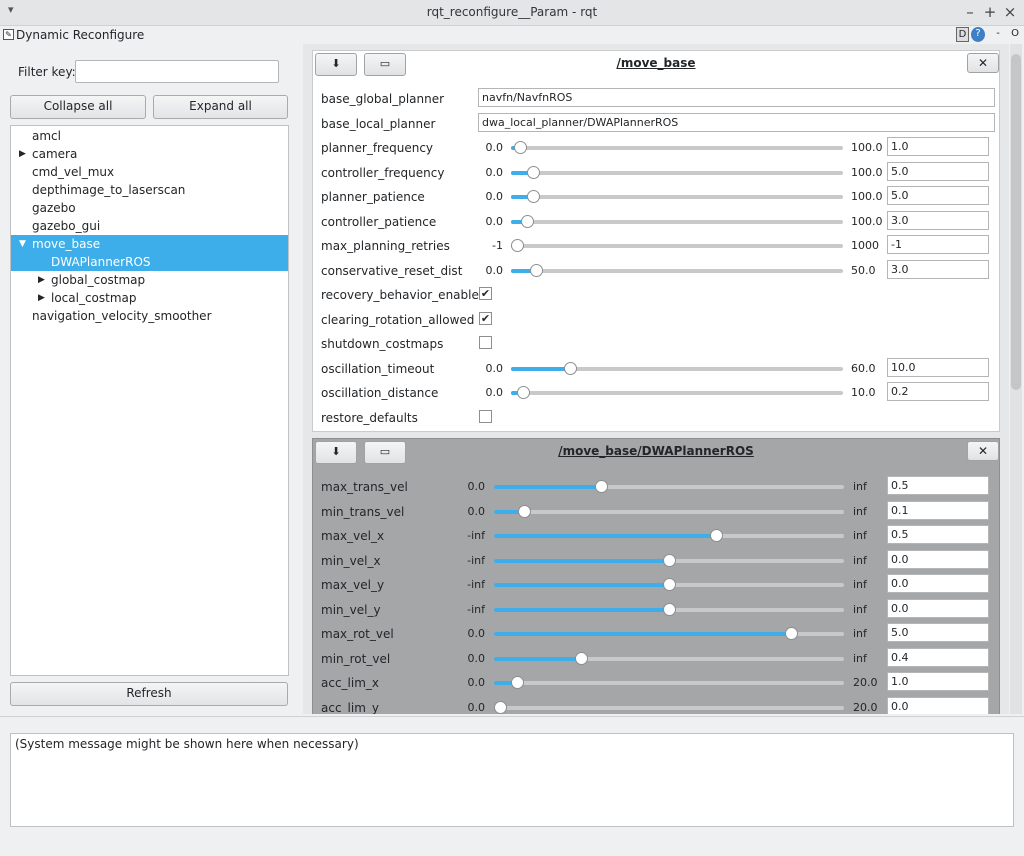 This screenshot has height=856, width=1024. What do you see at coordinates (1015, 34) in the screenshot?
I see `plugin-options-button: O` at bounding box center [1015, 34].